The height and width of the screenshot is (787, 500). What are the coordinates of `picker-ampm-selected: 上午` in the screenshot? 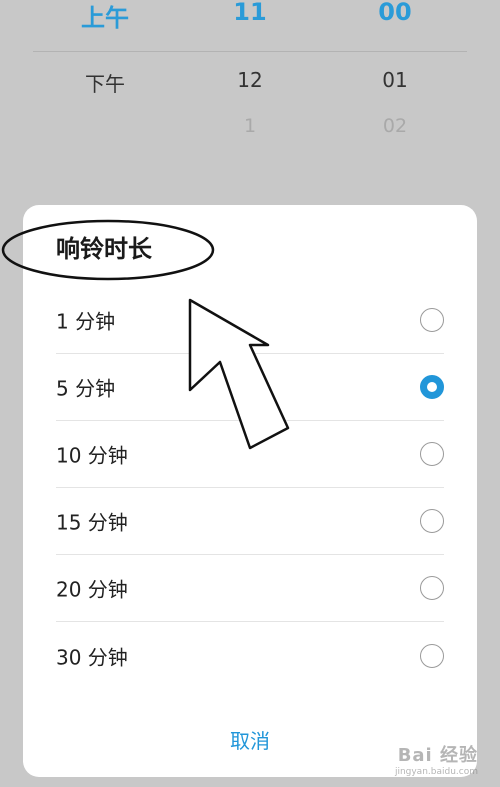 It's located at (105, 16).